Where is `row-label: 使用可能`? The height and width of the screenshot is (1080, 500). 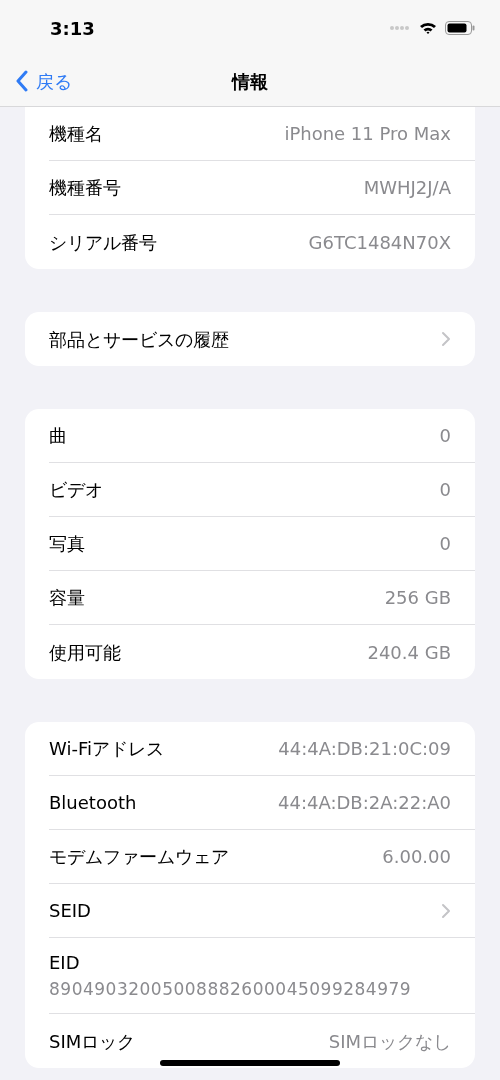
row-label: 使用可能 is located at coordinates (85, 652).